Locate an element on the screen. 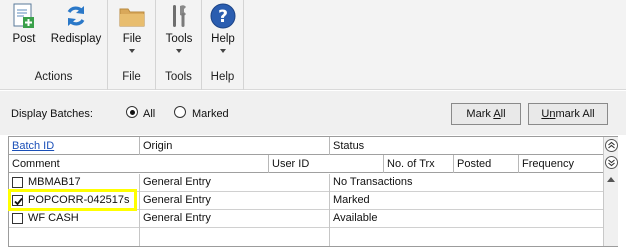 Image resolution: width=626 pixels, height=247 pixels. grid-sidebar is located at coordinates (610, 191).